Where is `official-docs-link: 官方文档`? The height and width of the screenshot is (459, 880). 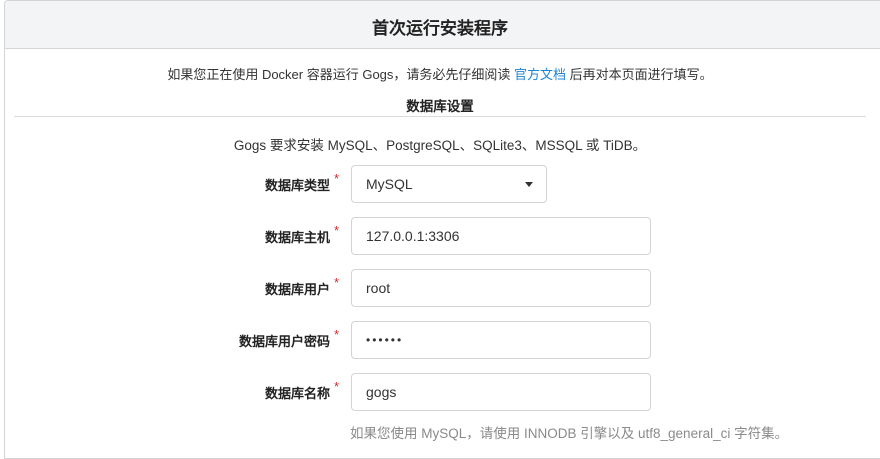
official-docs-link: 官方文档 is located at coordinates (540, 74).